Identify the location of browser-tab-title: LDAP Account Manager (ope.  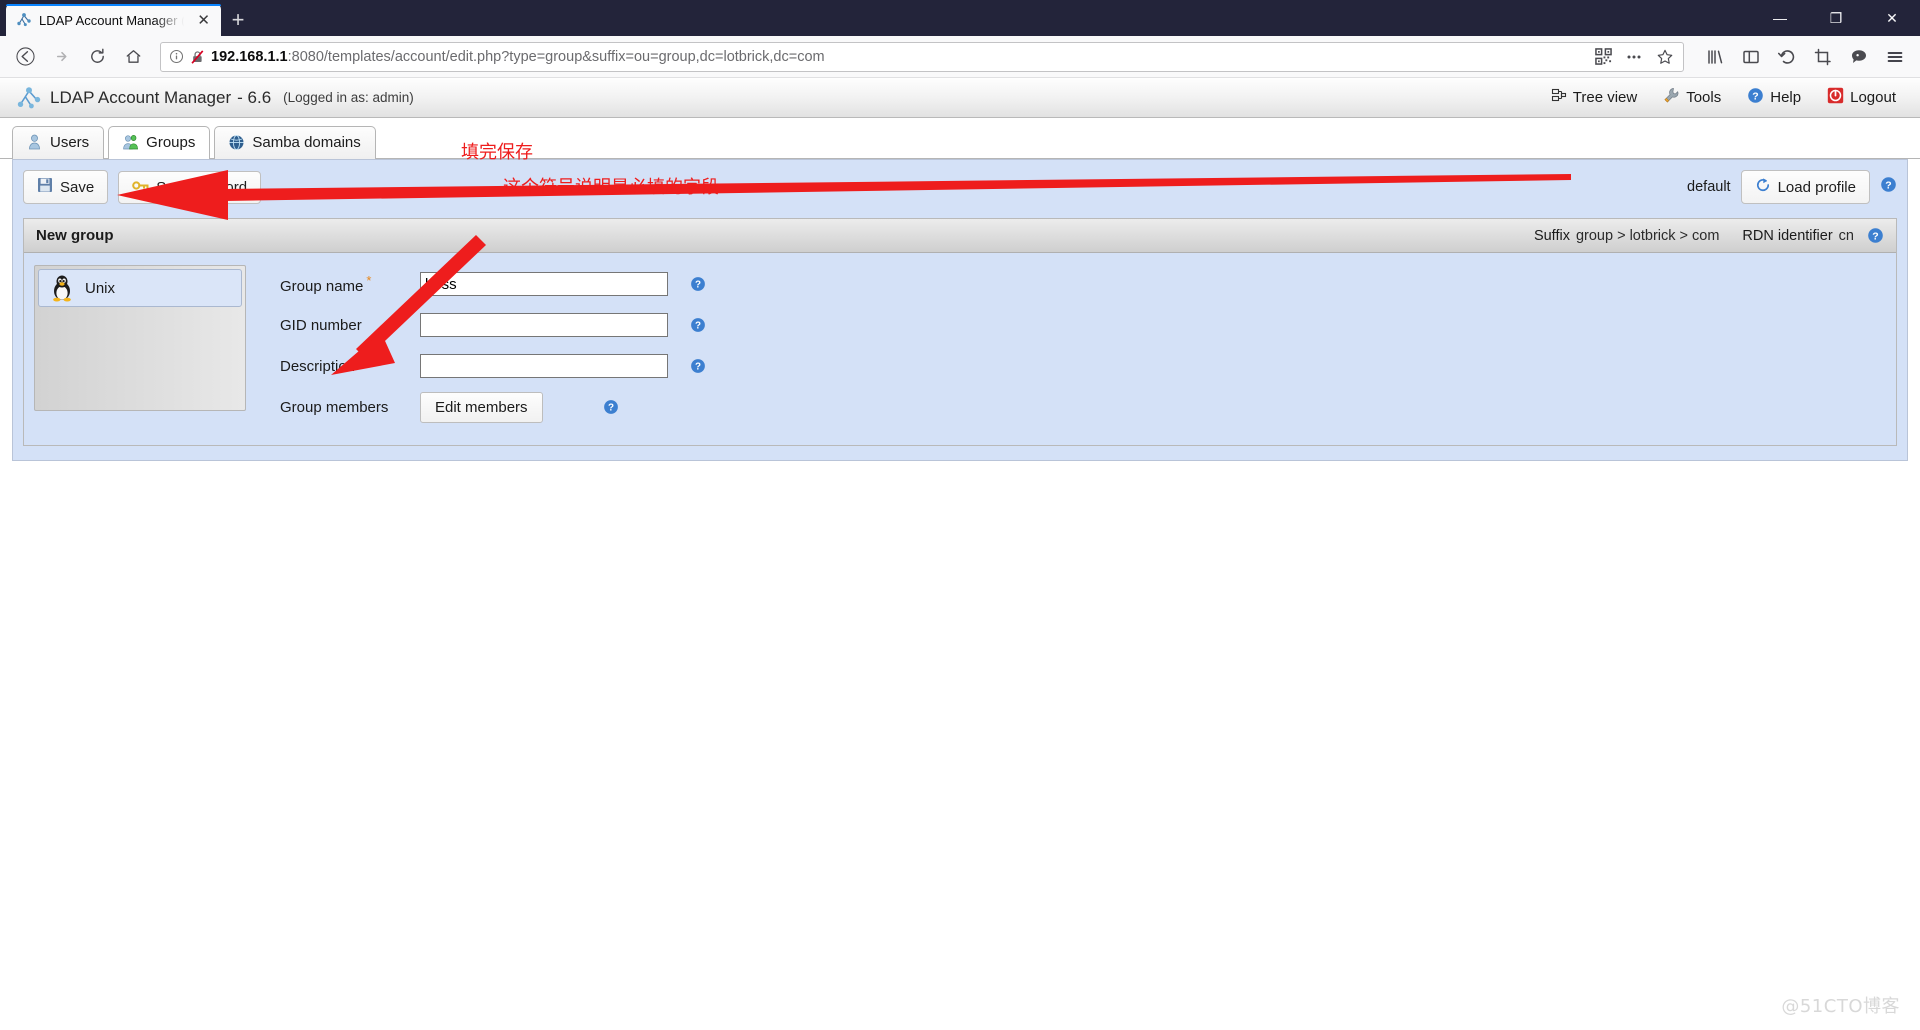
(113, 20).